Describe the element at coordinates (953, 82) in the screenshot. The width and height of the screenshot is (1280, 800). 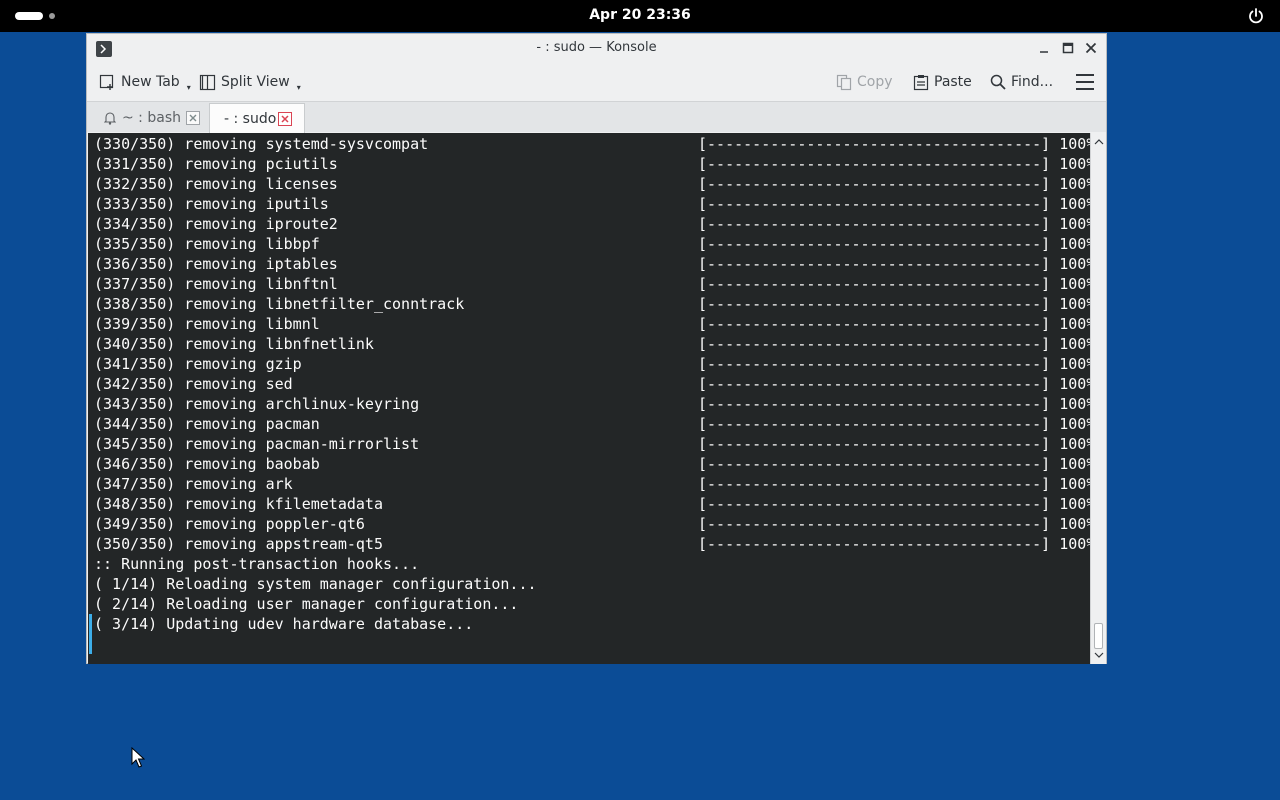
I see `paste-label: Paste` at that location.